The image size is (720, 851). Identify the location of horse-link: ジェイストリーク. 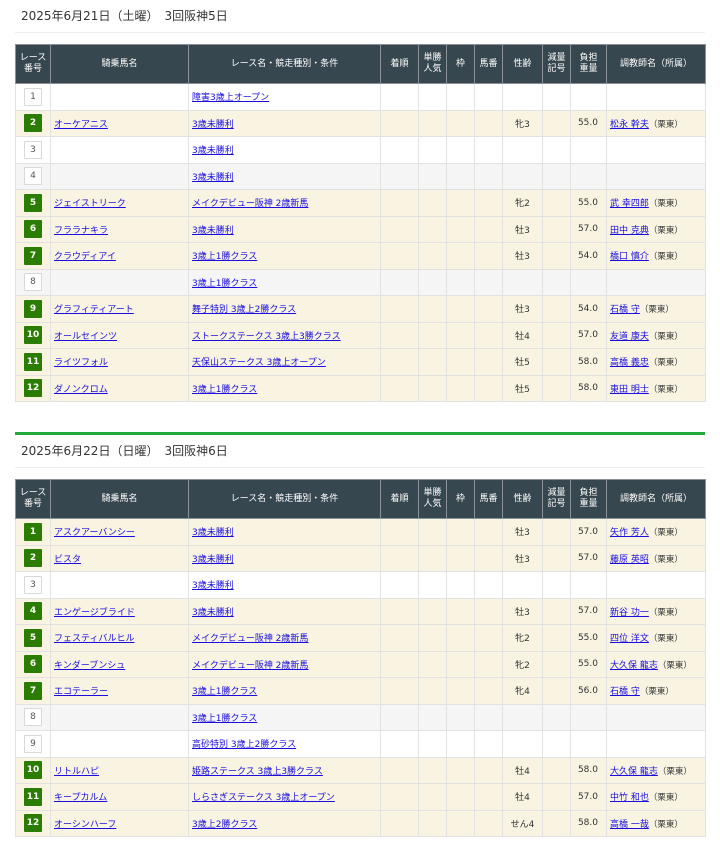
(90, 204).